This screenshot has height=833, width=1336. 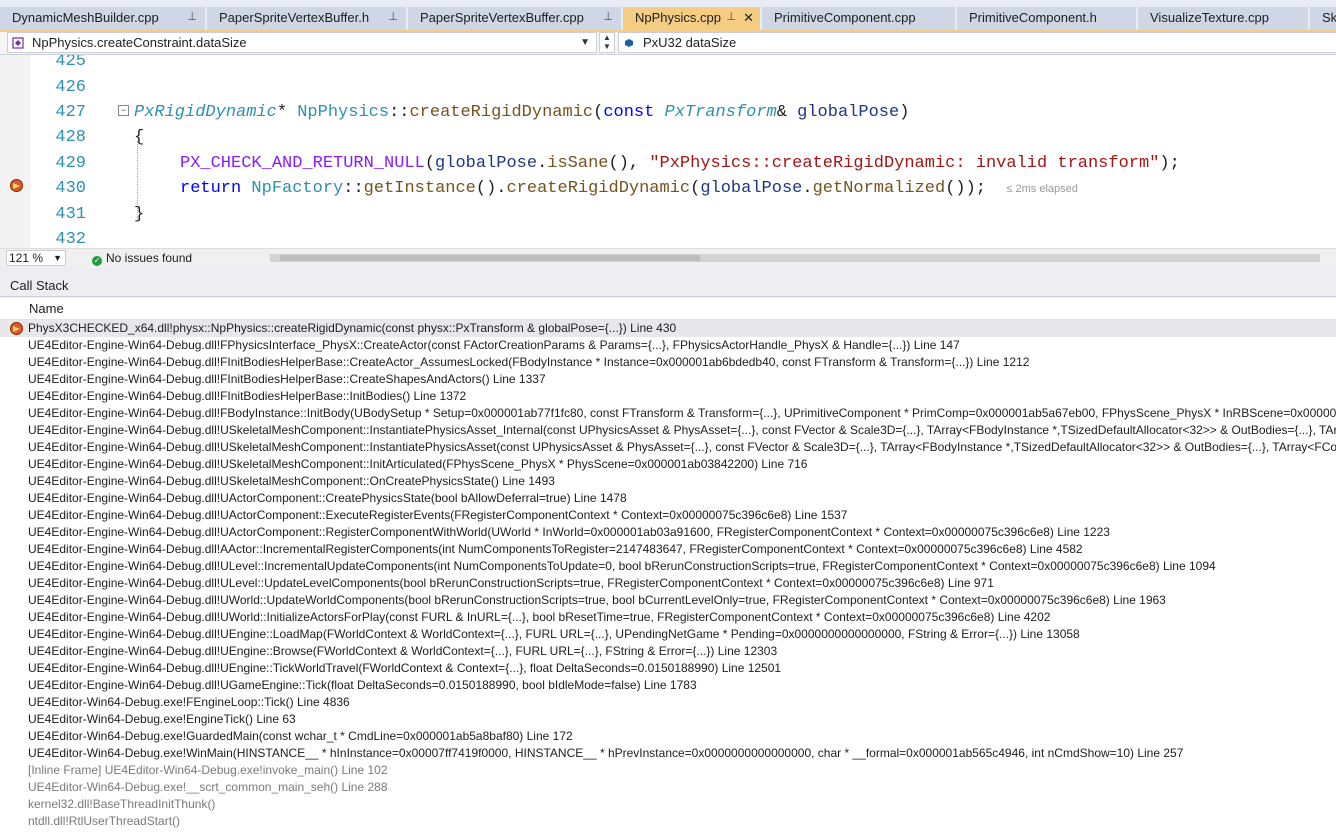 What do you see at coordinates (678, 17) in the screenshot?
I see `tab-label: NpPhysics.cpp` at bounding box center [678, 17].